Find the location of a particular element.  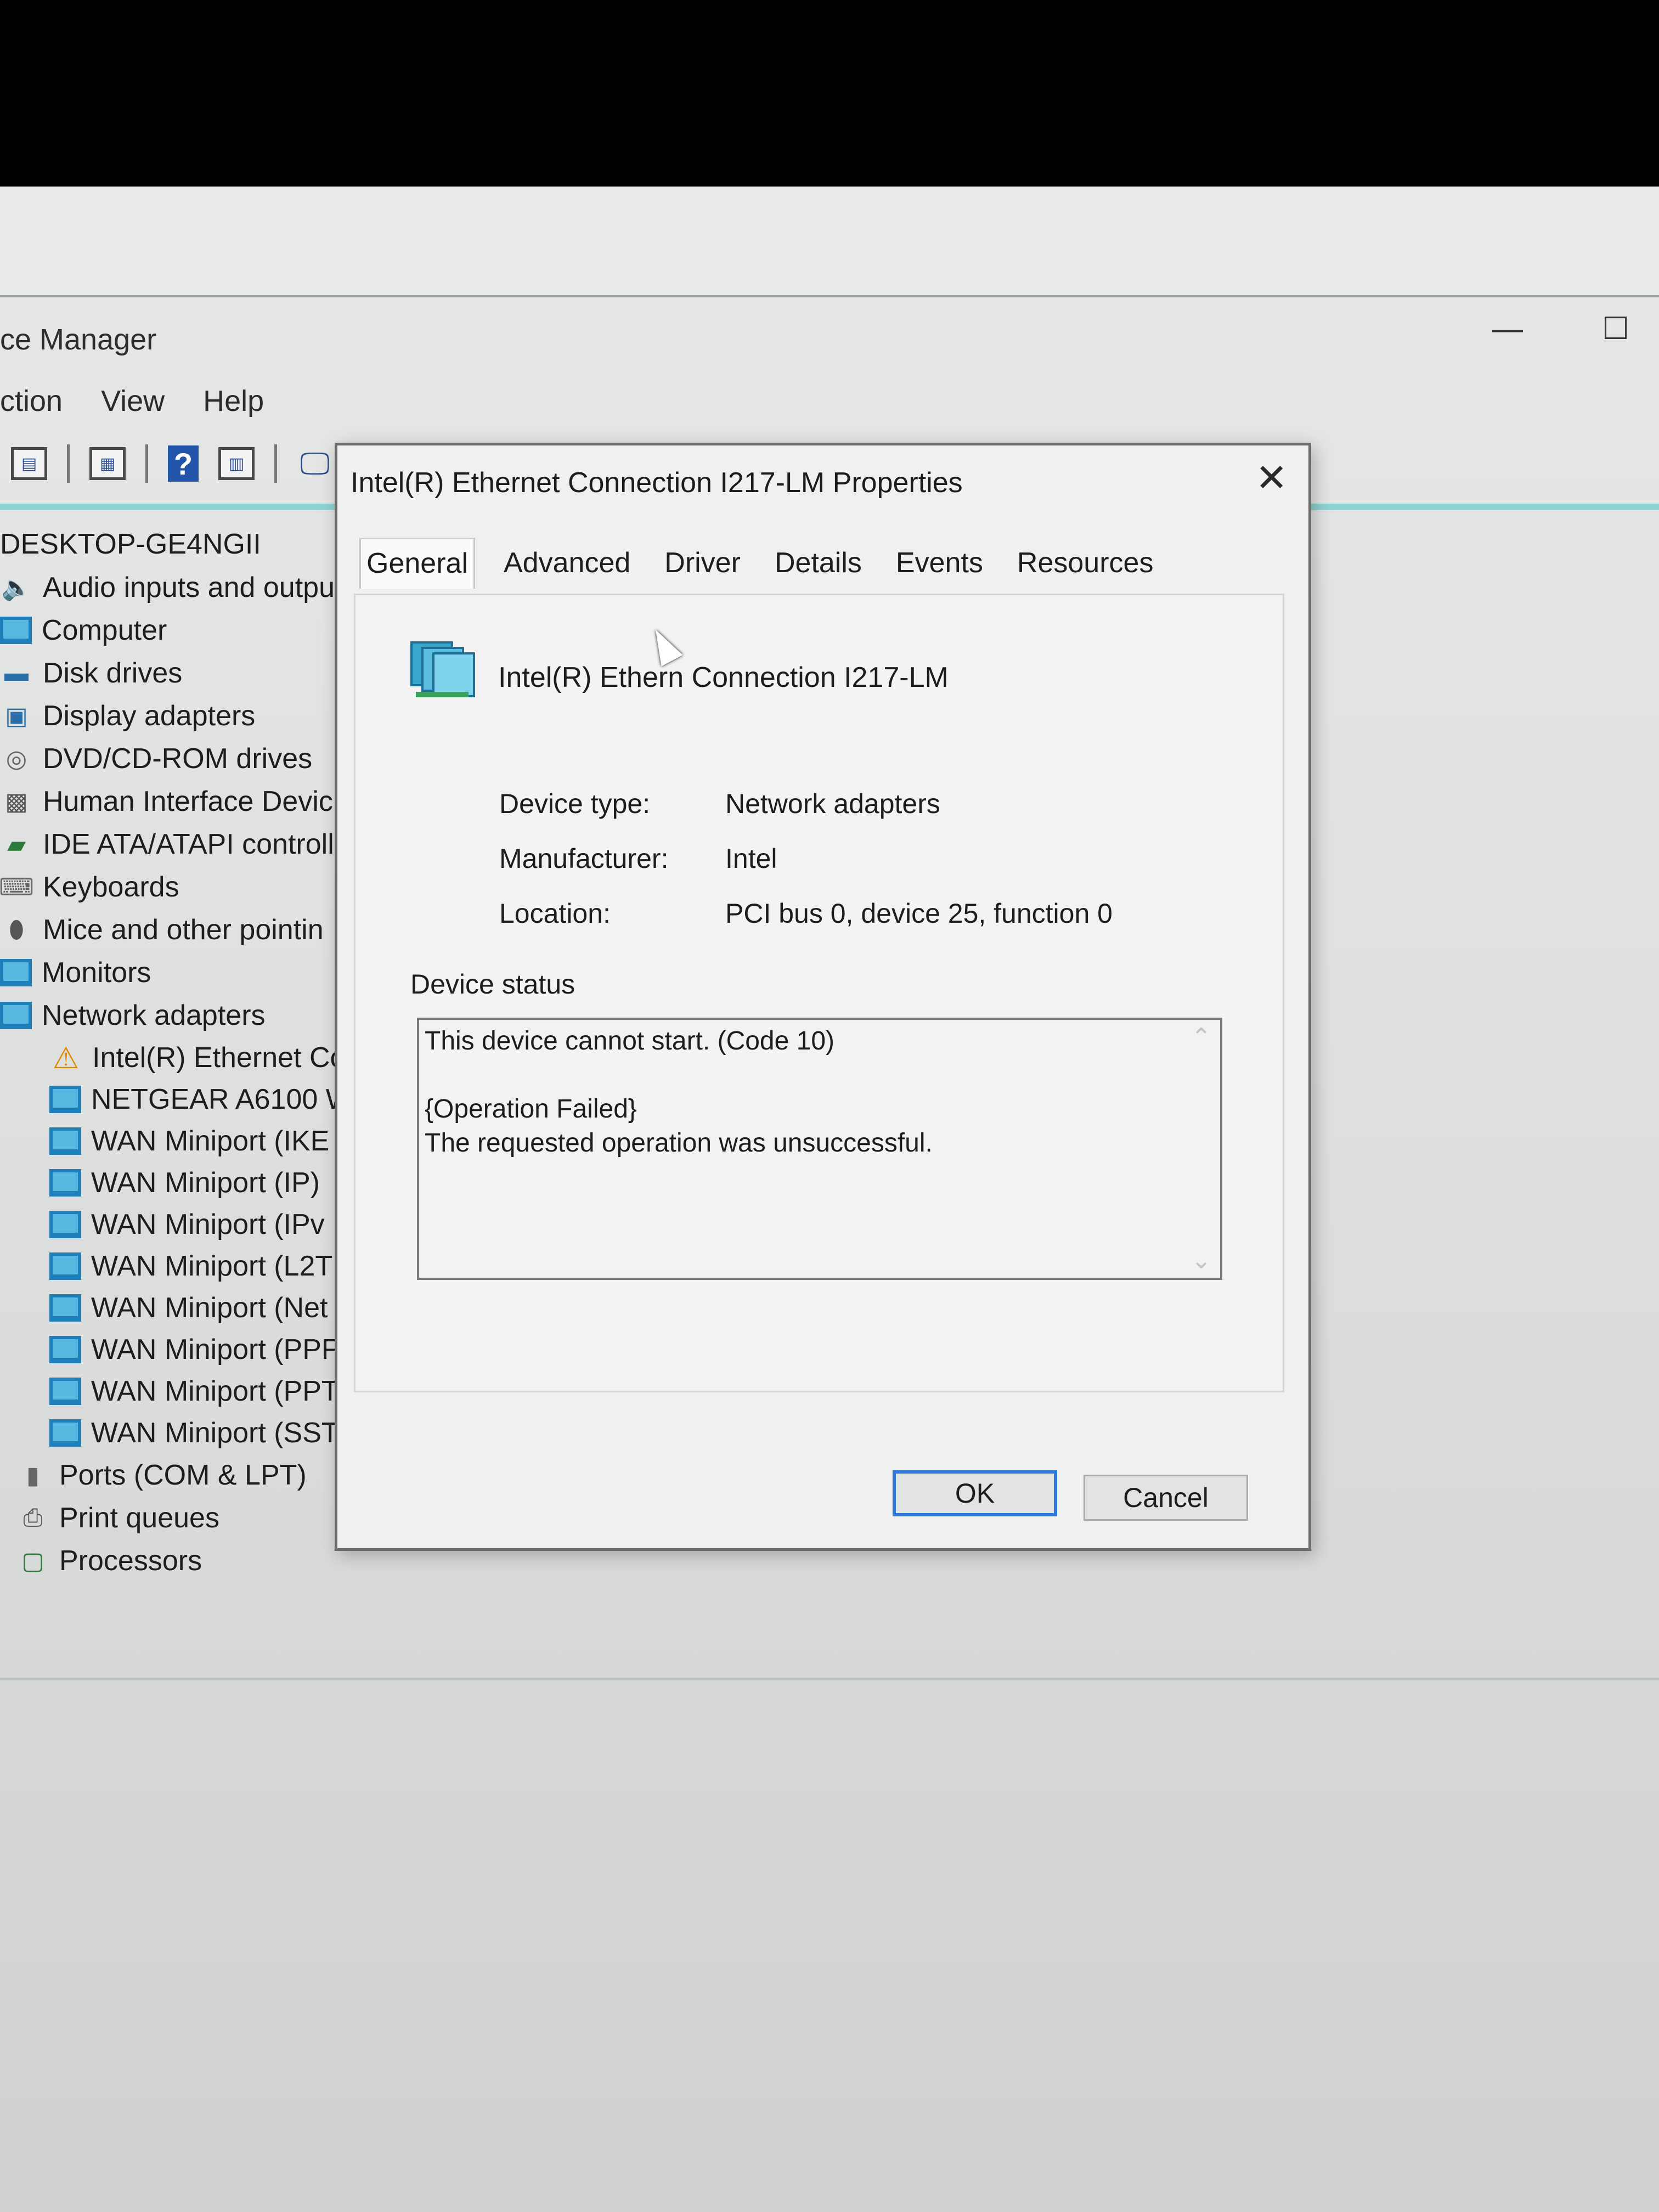

dvd-icon: ◎ is located at coordinates (16, 758).